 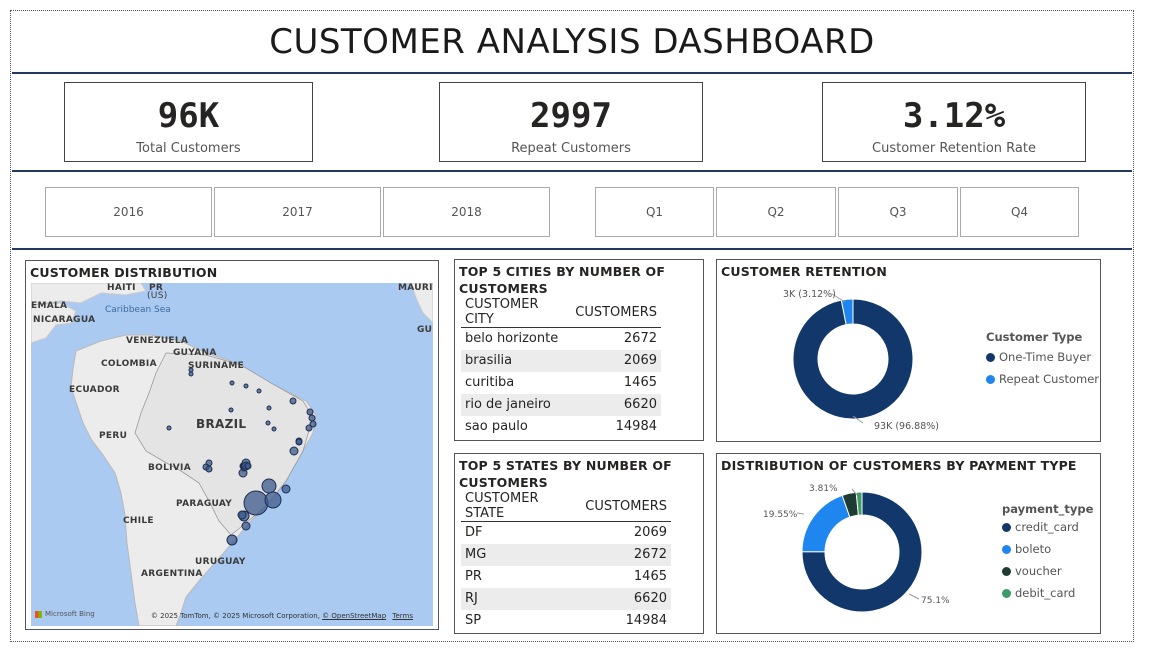 What do you see at coordinates (425, 330) in the screenshot?
I see `map-label-guiana: GUI` at bounding box center [425, 330].